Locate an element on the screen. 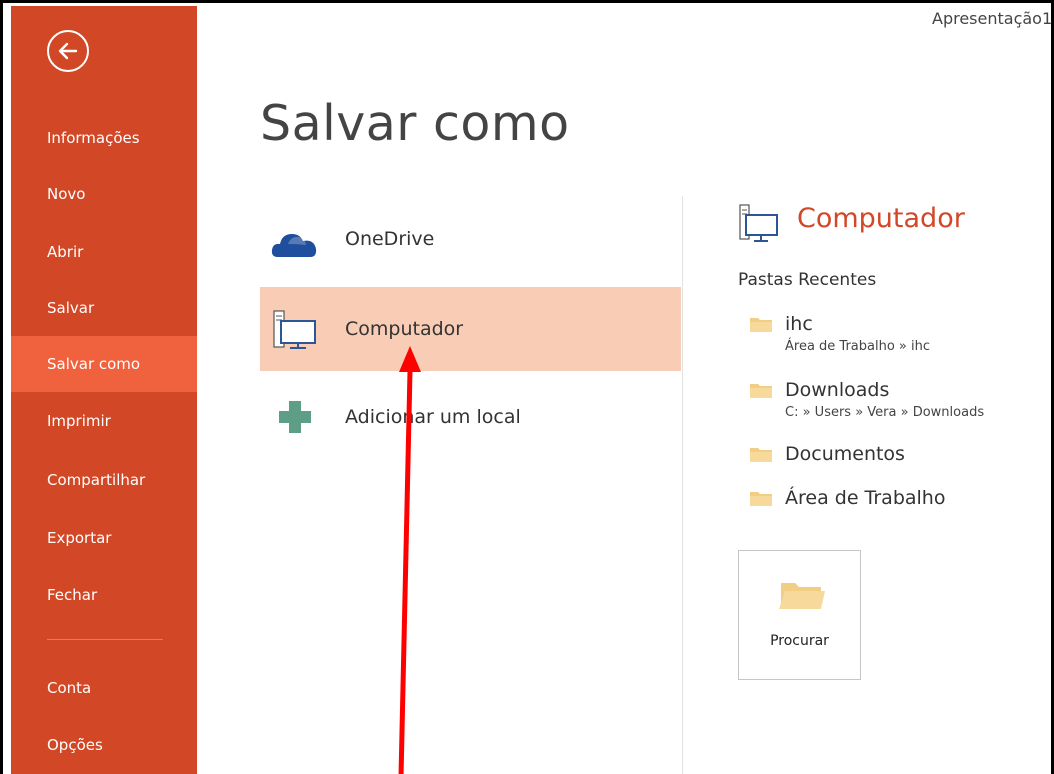  nav-item-informacoes: Informações is located at coordinates (104, 138).